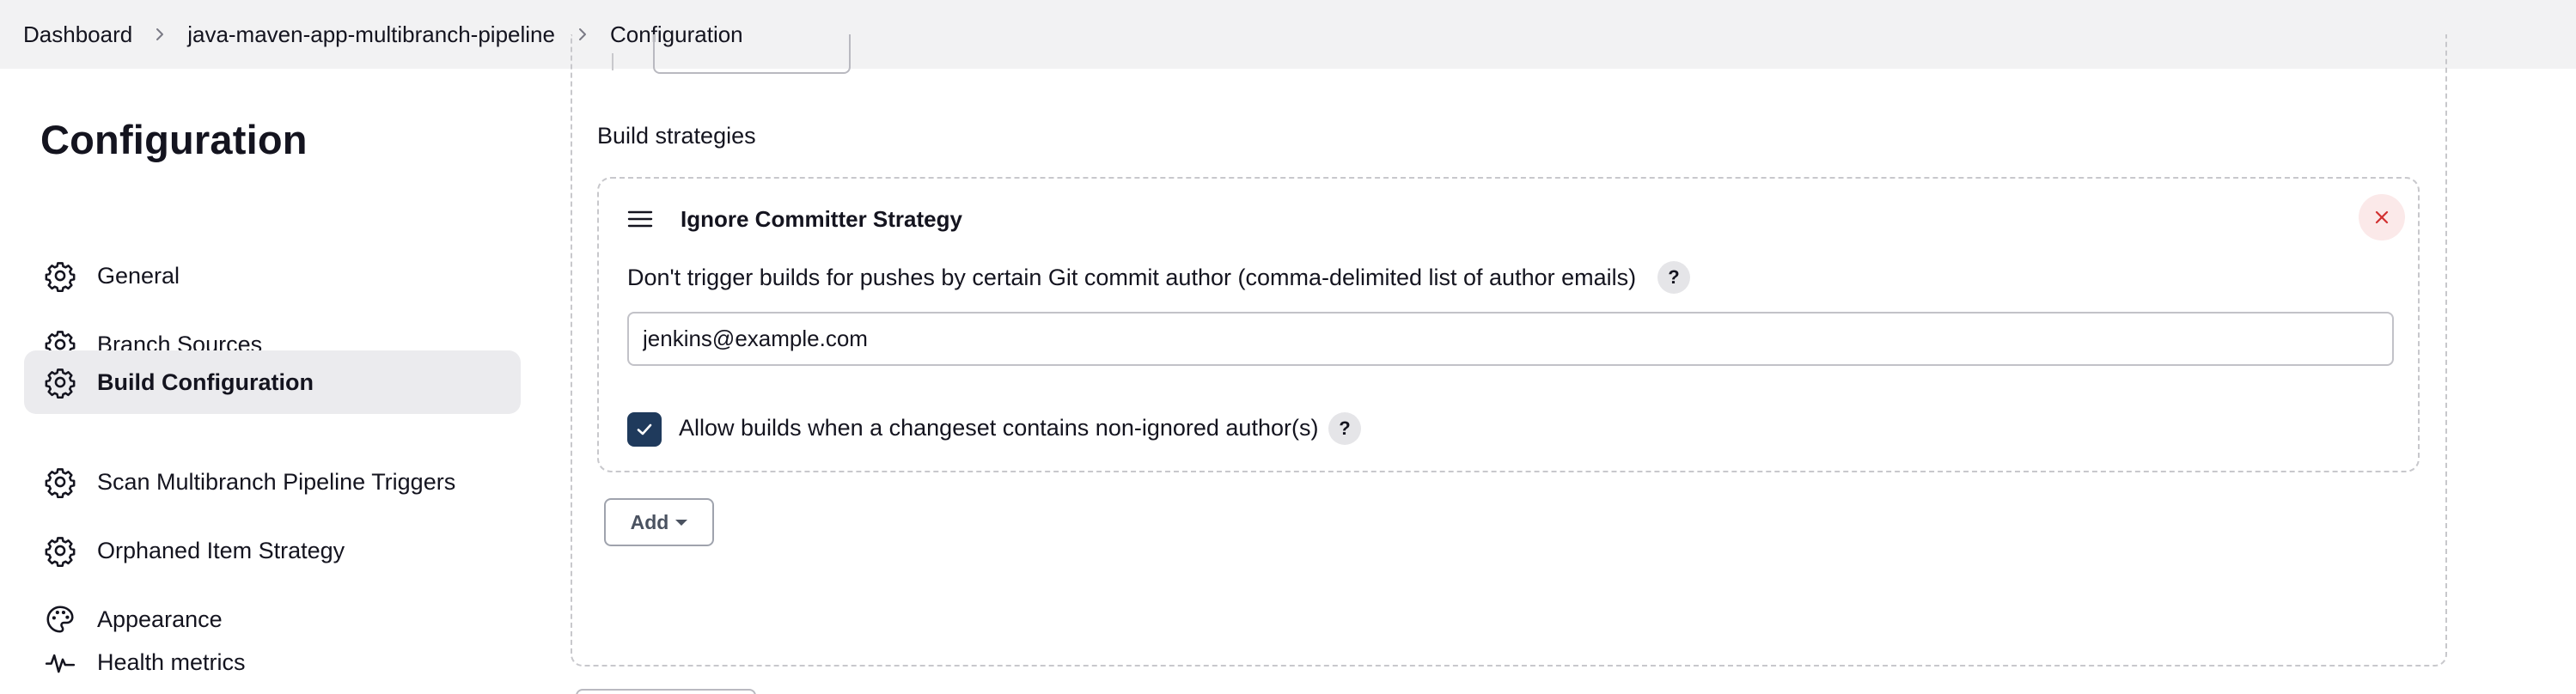 The height and width of the screenshot is (694, 2576). I want to click on sidebar-item-orphaned-item-strategy: Orphaned Item Strategy, so click(272, 550).